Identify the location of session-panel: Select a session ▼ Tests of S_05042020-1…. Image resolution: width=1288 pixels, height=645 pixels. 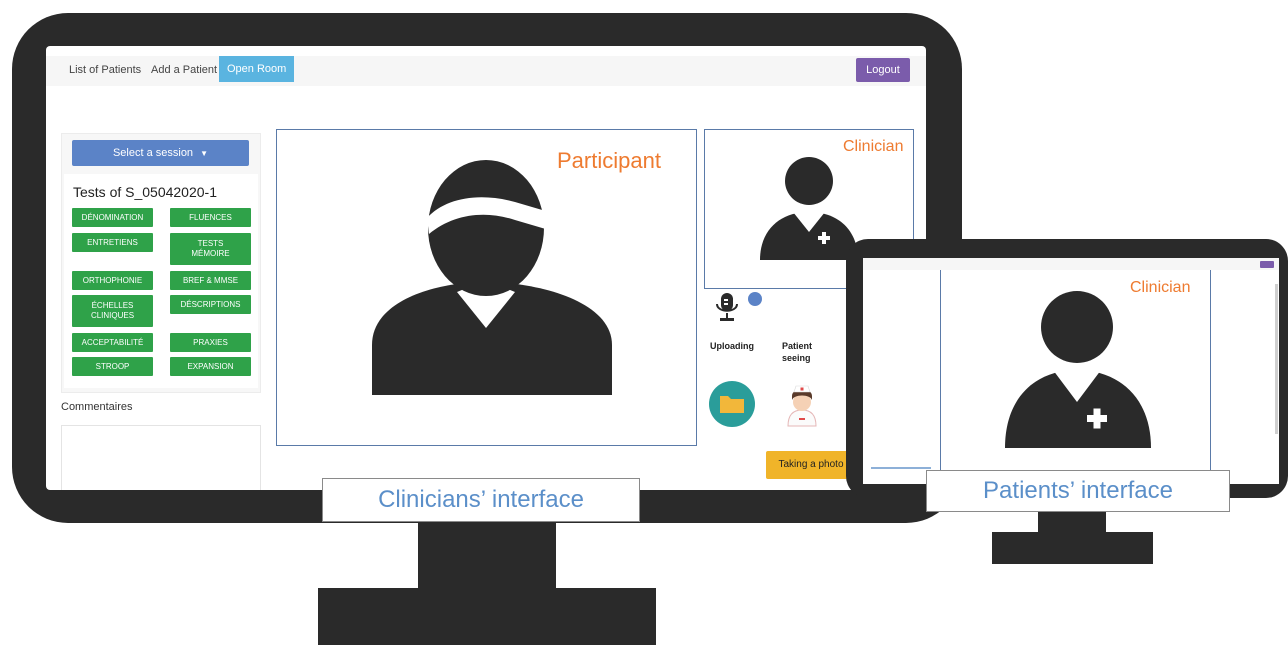
(161, 263).